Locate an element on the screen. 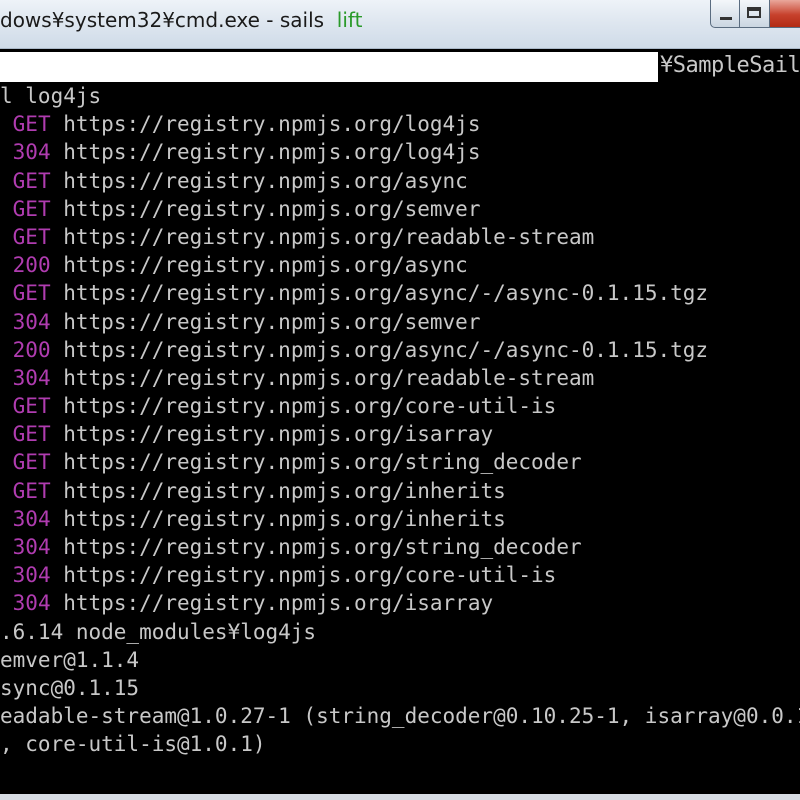 The image size is (800, 800). tree-line: emver@1.1.4 is located at coordinates (70, 659).